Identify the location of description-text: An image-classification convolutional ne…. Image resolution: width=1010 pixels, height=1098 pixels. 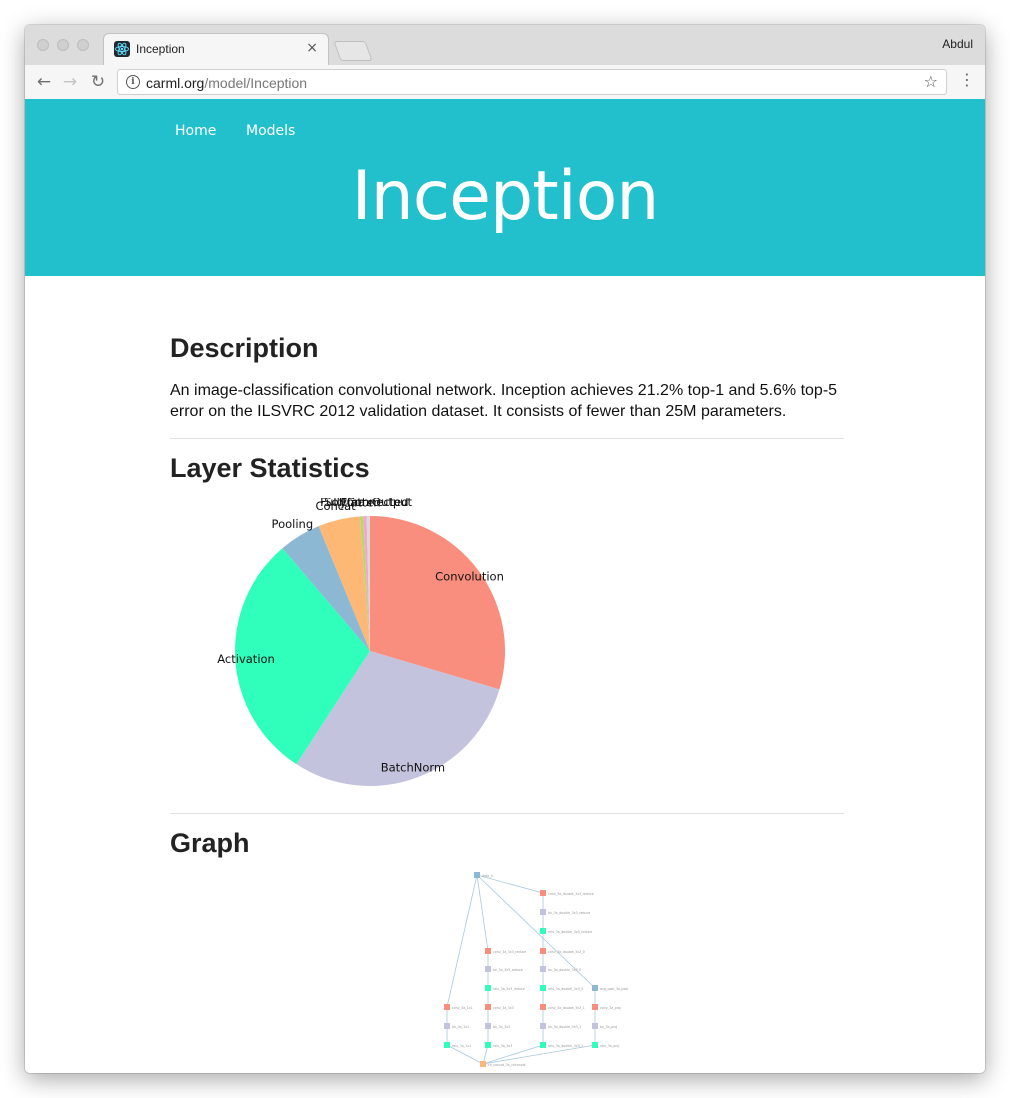
(504, 401).